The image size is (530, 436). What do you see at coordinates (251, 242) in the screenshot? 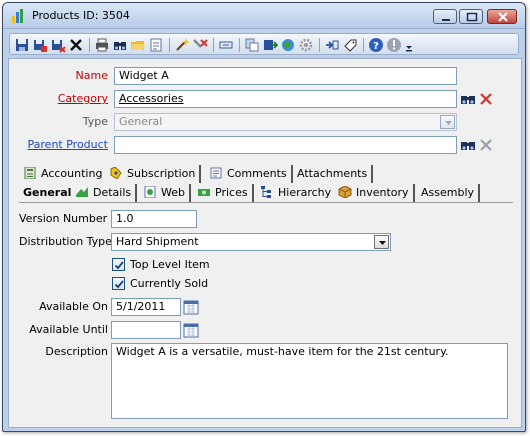
I see `distribution-type-select: Hard Shipment` at bounding box center [251, 242].